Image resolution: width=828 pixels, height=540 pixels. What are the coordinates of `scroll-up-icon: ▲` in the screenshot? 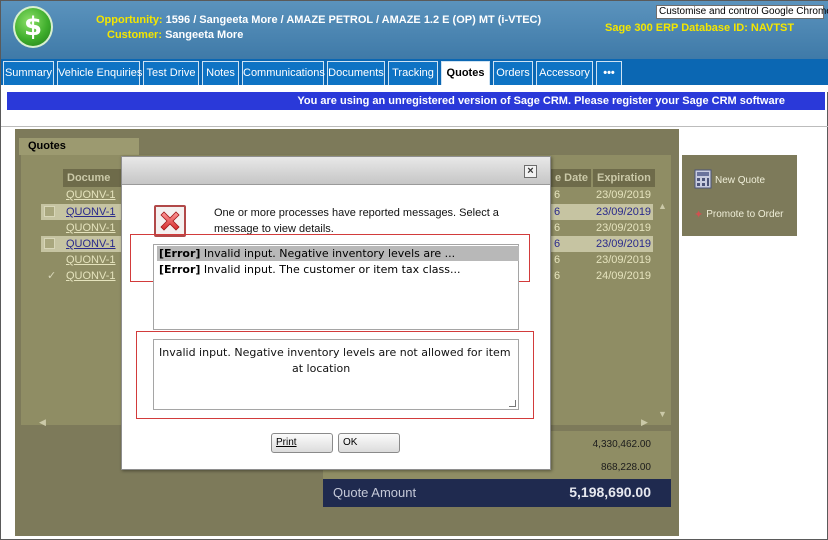 It's located at (662, 206).